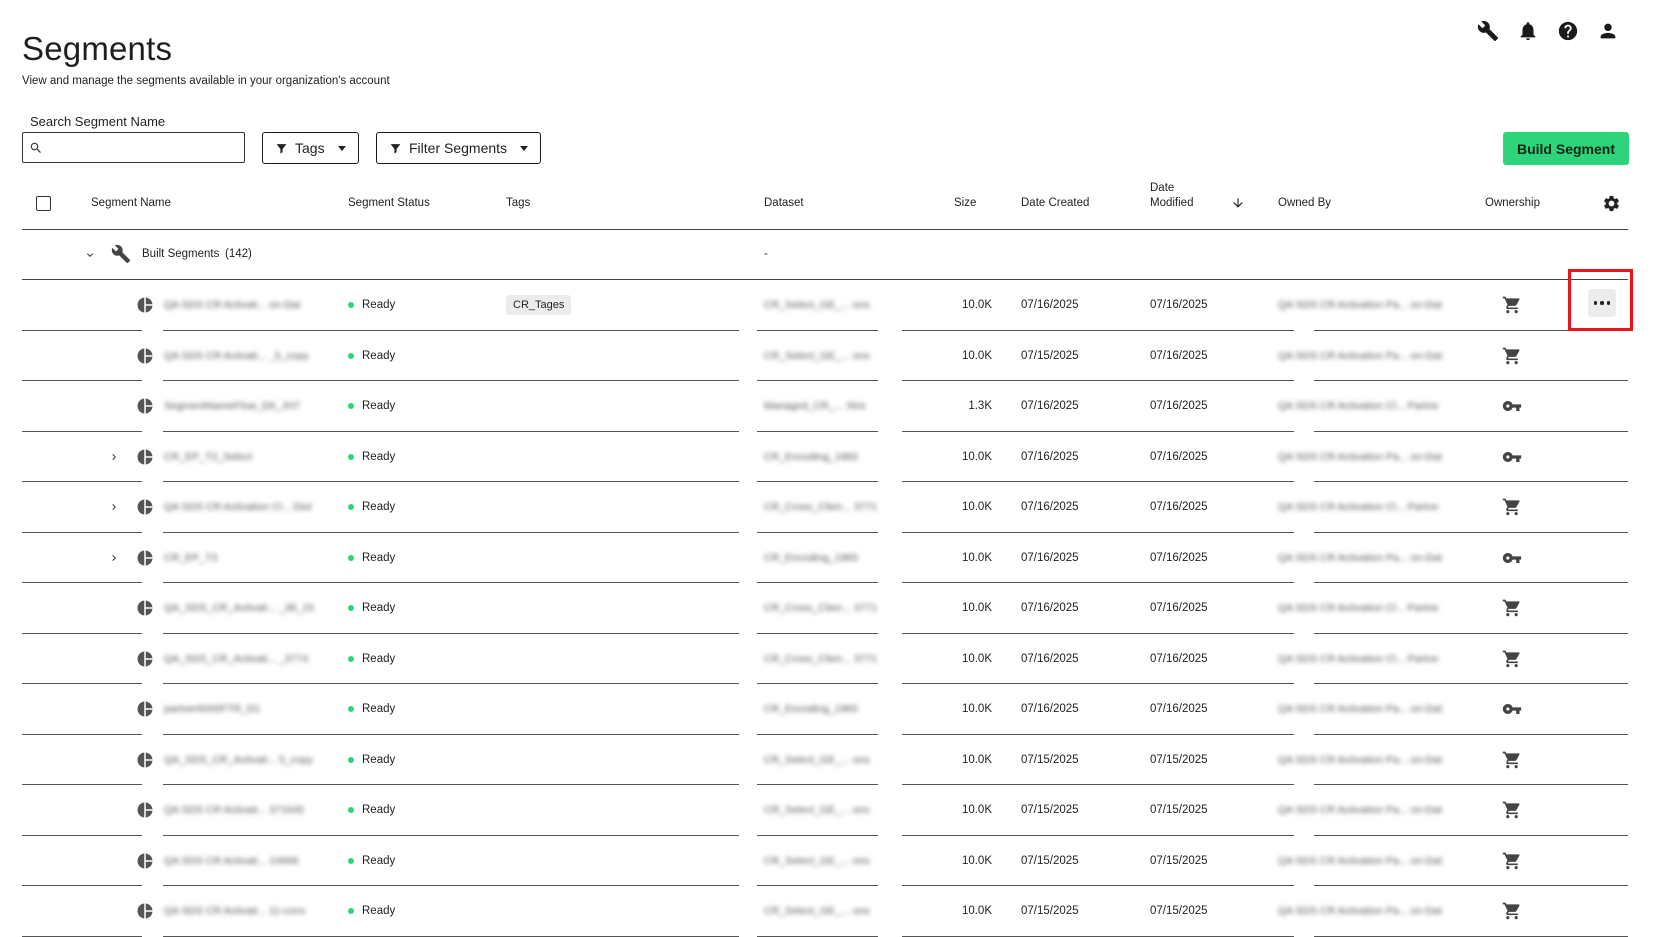 The height and width of the screenshot is (937, 1657). Describe the element at coordinates (1179, 406) in the screenshot. I see `date-modified: 07/16/2025` at that location.